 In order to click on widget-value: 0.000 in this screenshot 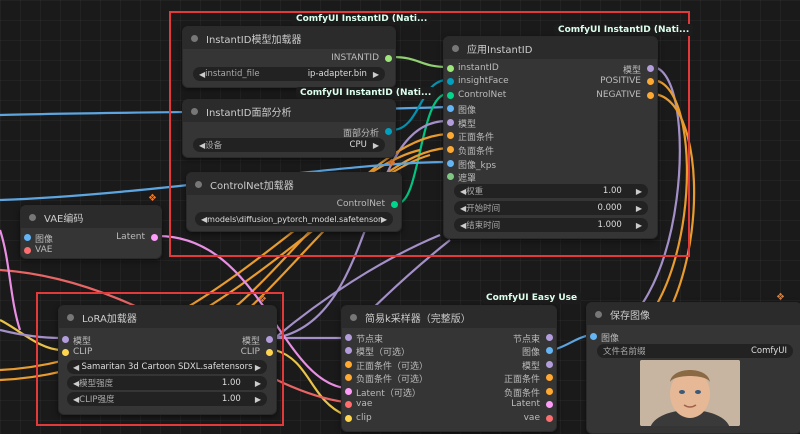, I will do `click(609, 208)`.